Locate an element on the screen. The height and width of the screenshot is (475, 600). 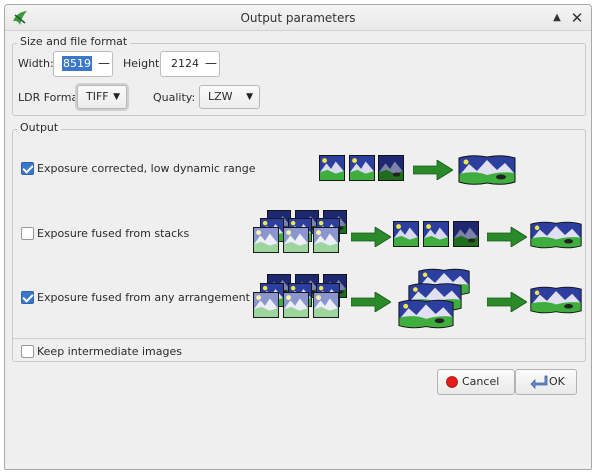
exposure-fused-arrangement-label: Exposure fused from any arrangement is located at coordinates (143, 297).